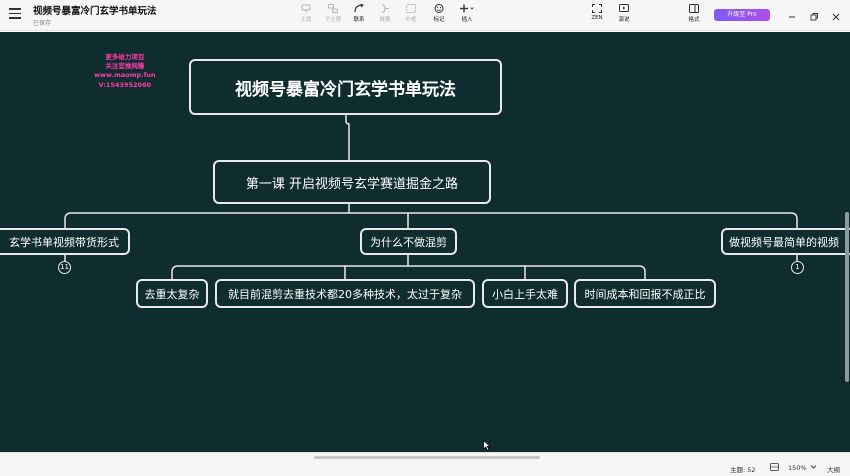  Describe the element at coordinates (797, 267) in the screenshot. I see `collapsed-count-badge: 1` at that location.